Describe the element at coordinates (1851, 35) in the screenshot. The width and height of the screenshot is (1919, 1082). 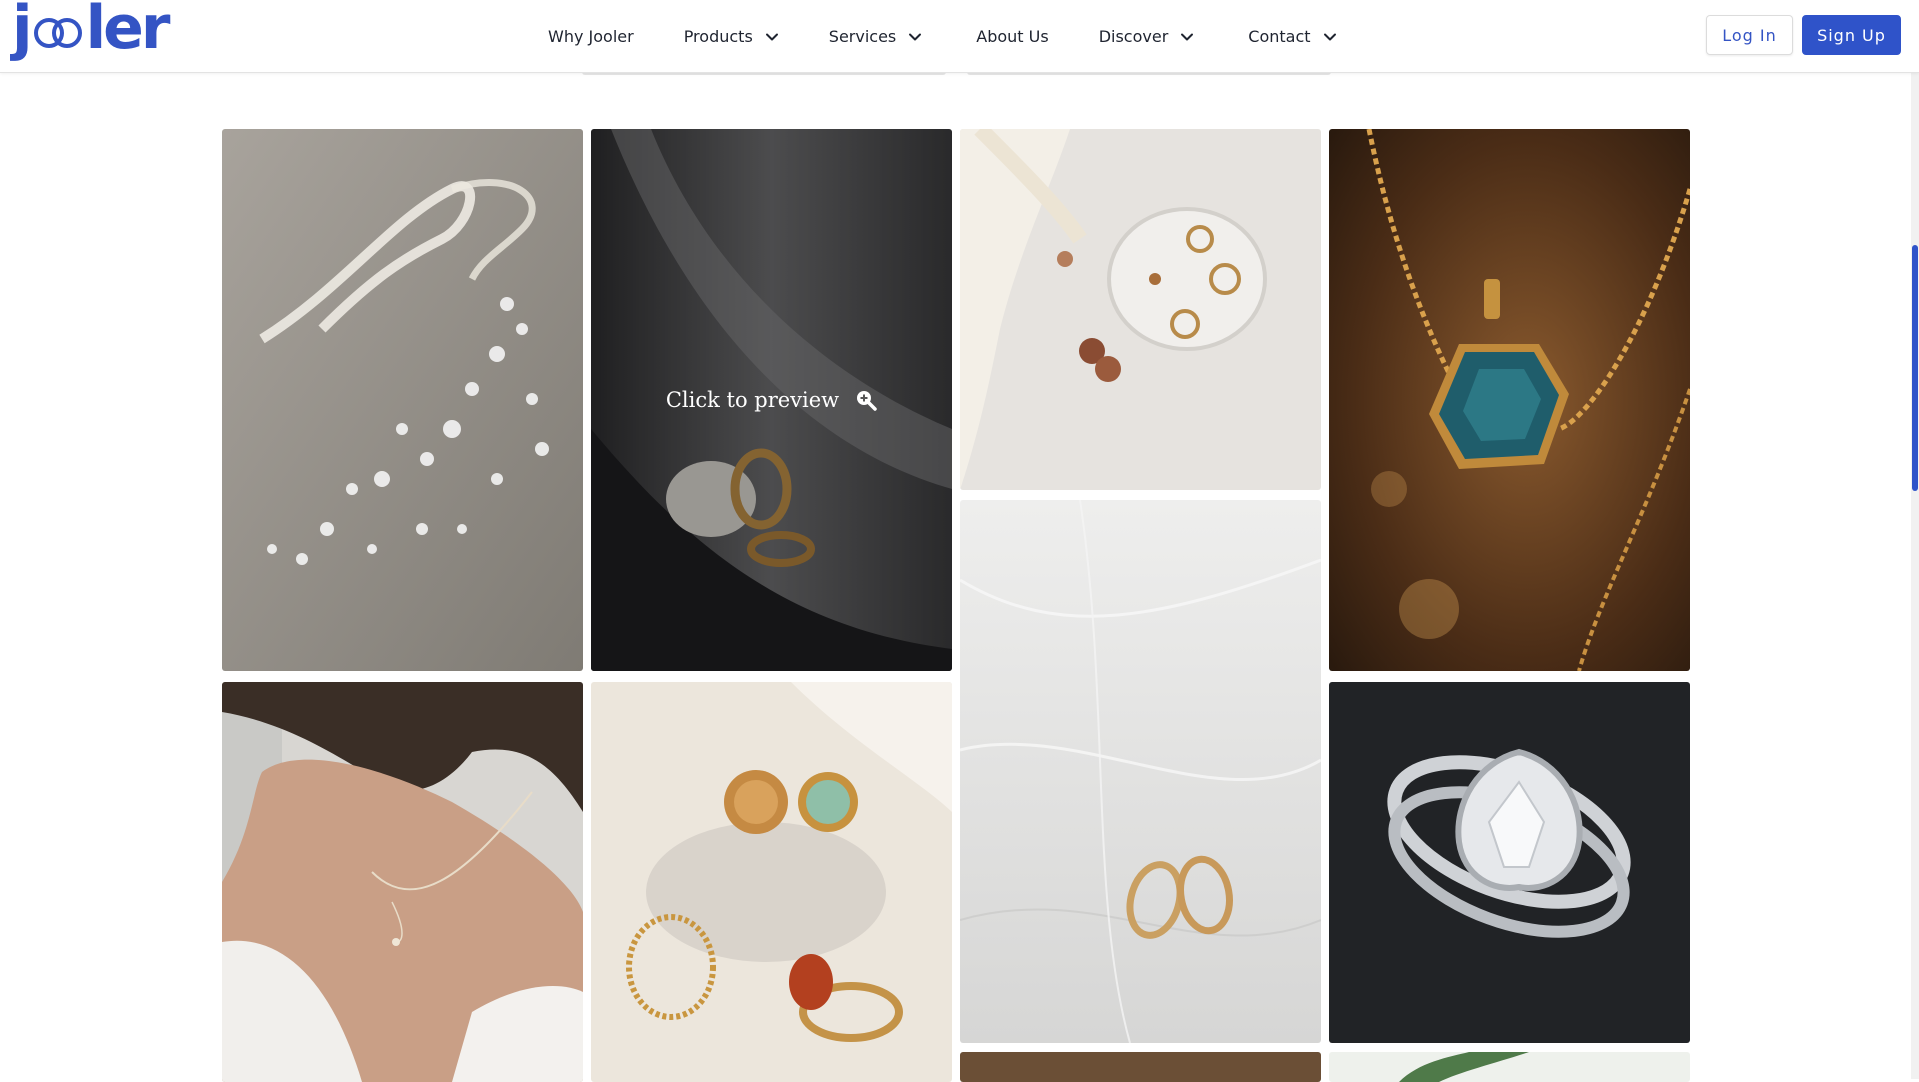
I see `signup-button: Sign Up` at that location.